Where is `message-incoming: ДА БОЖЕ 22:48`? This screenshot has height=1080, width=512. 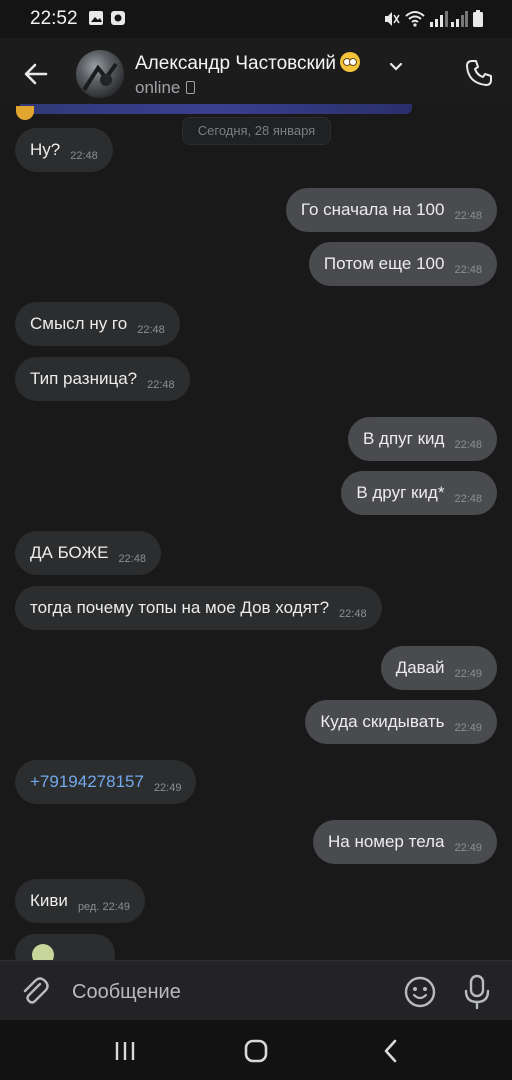 message-incoming: ДА БОЖЕ 22:48 is located at coordinates (88, 553).